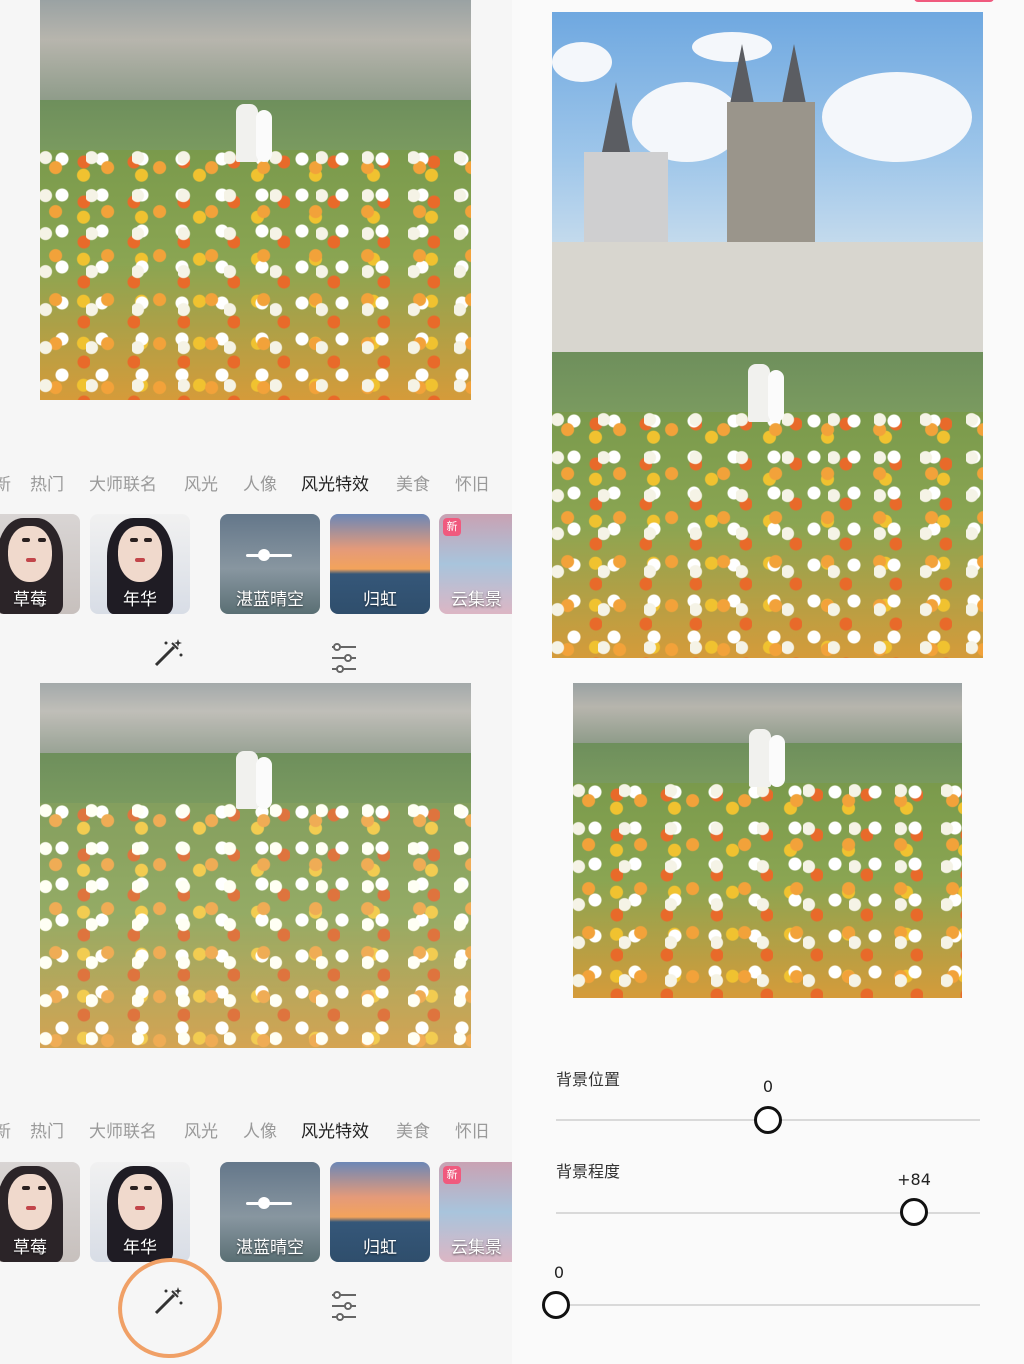 This screenshot has width=1024, height=1364. I want to click on filter-strip: 草莓 年华 湛蓝晴空 归虹 新 云集景, so click(256, 564).